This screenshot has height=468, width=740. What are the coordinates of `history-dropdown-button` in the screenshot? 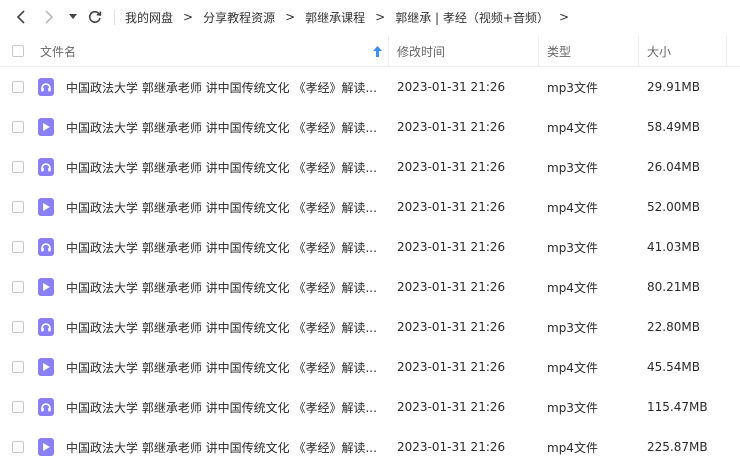 It's located at (73, 17).